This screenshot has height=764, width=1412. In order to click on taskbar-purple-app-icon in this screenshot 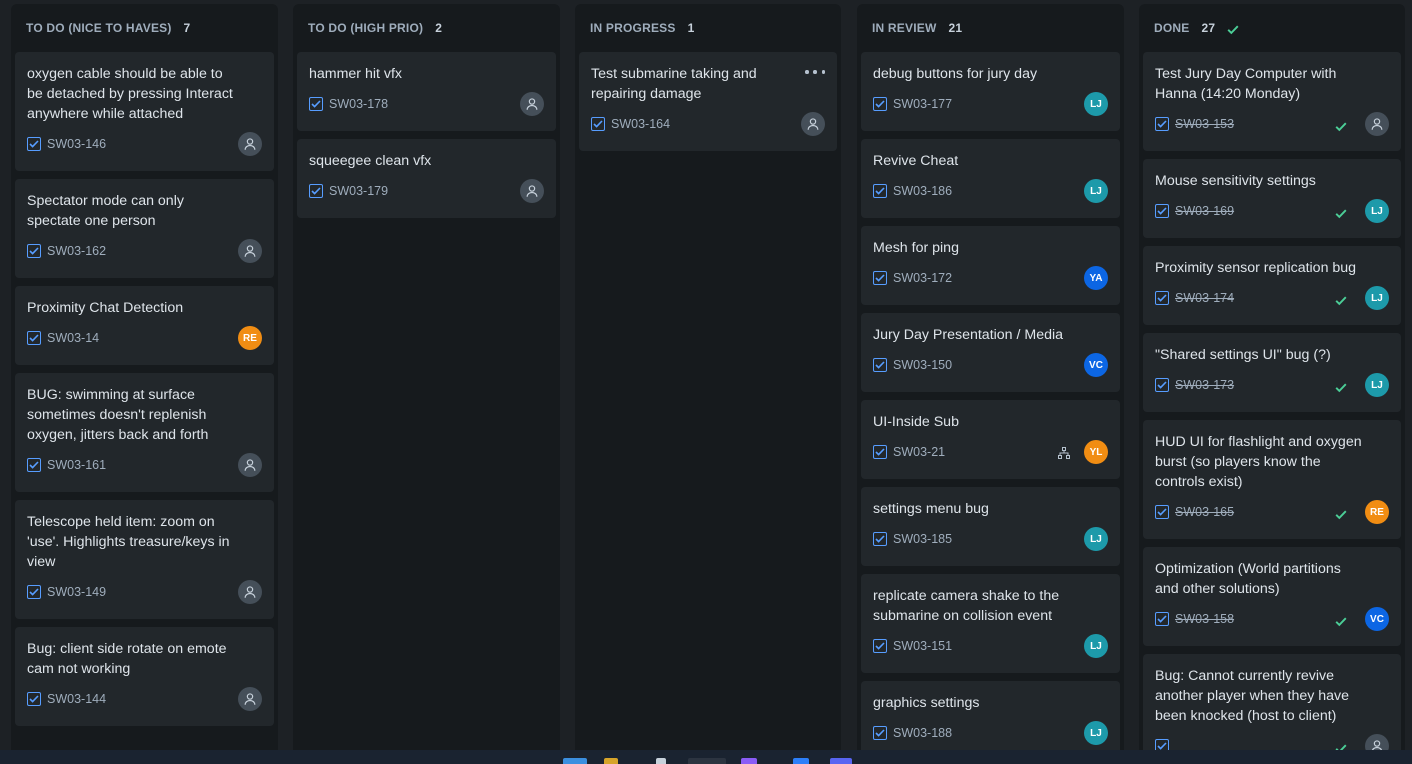, I will do `click(749, 761)`.